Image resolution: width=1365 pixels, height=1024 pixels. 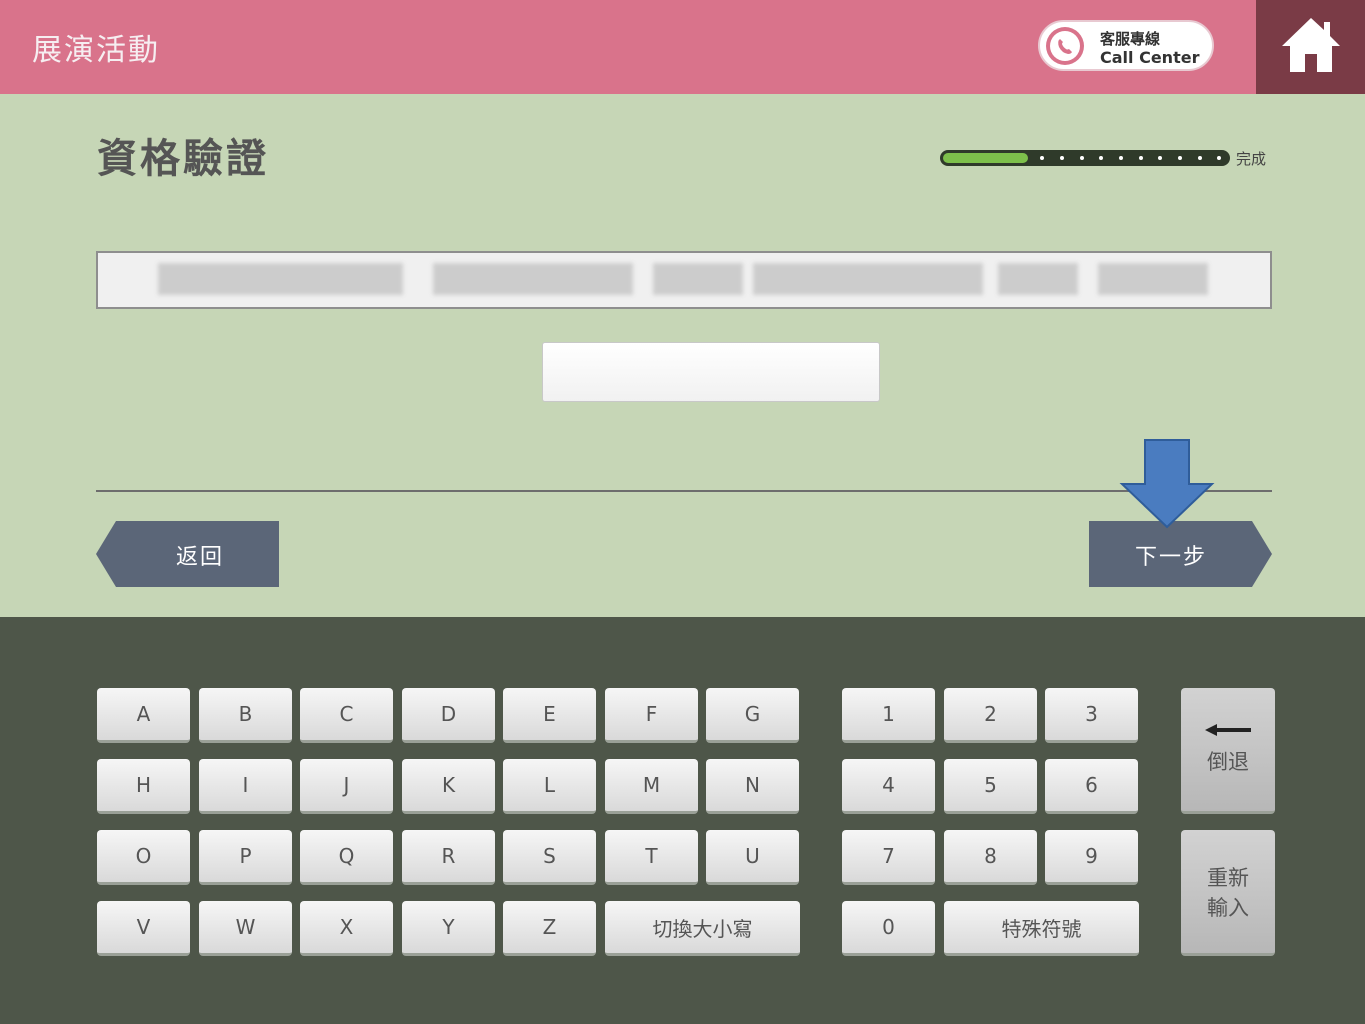 What do you see at coordinates (990, 786) in the screenshot?
I see `key-5: 5` at bounding box center [990, 786].